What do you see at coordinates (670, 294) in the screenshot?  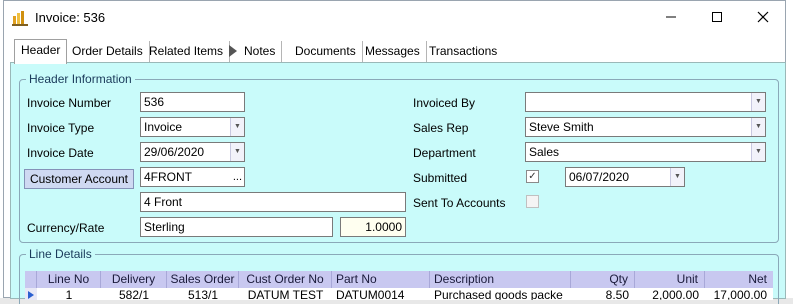 I see `table-cell: 2,000.00` at bounding box center [670, 294].